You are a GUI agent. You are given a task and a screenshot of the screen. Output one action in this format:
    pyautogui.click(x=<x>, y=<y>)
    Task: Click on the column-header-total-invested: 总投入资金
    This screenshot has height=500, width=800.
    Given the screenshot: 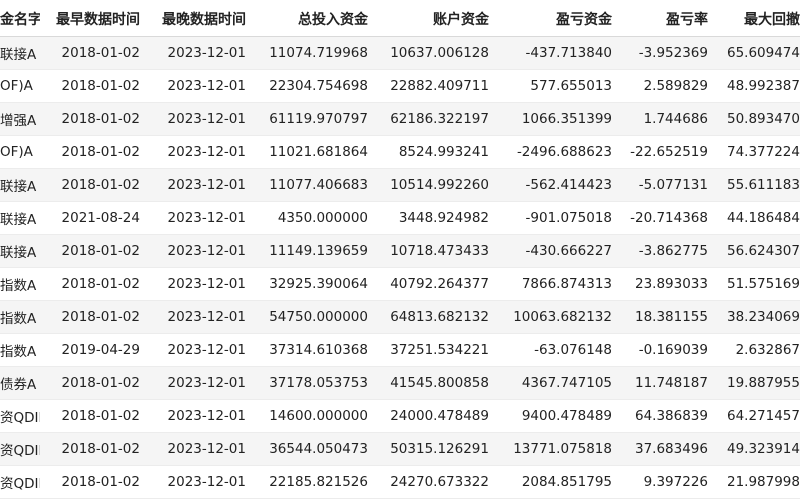 What is the action you would take?
    pyautogui.click(x=311, y=20)
    